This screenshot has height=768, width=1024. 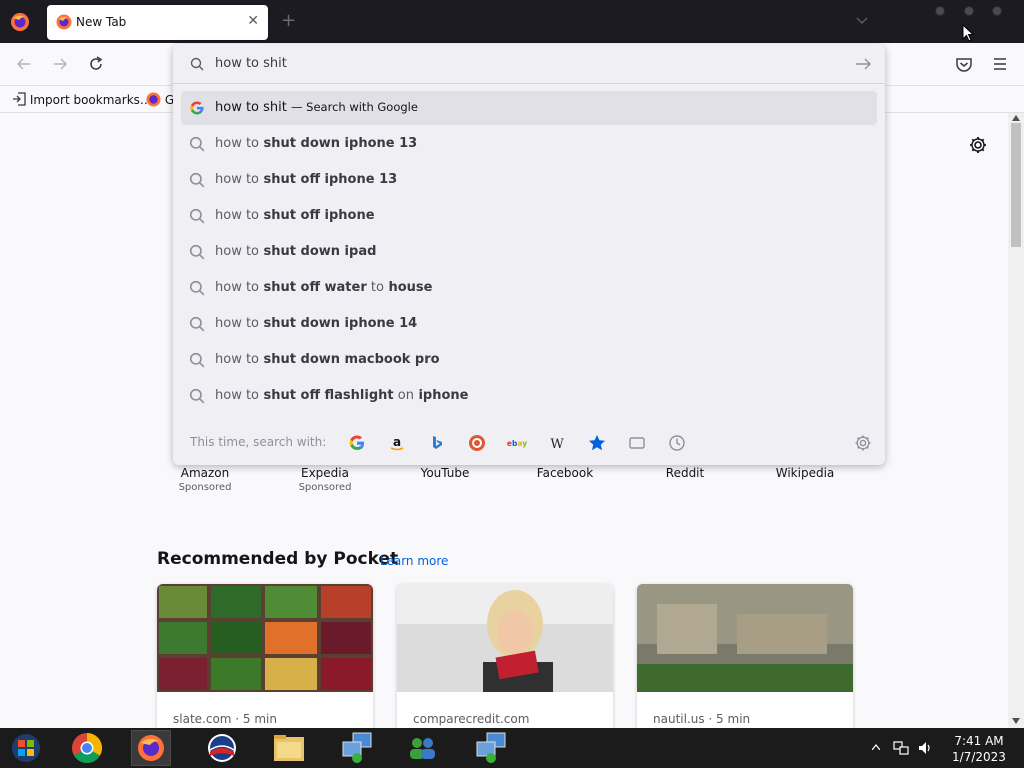 I want to click on top-site-name: Amazon, so click(x=205, y=473).